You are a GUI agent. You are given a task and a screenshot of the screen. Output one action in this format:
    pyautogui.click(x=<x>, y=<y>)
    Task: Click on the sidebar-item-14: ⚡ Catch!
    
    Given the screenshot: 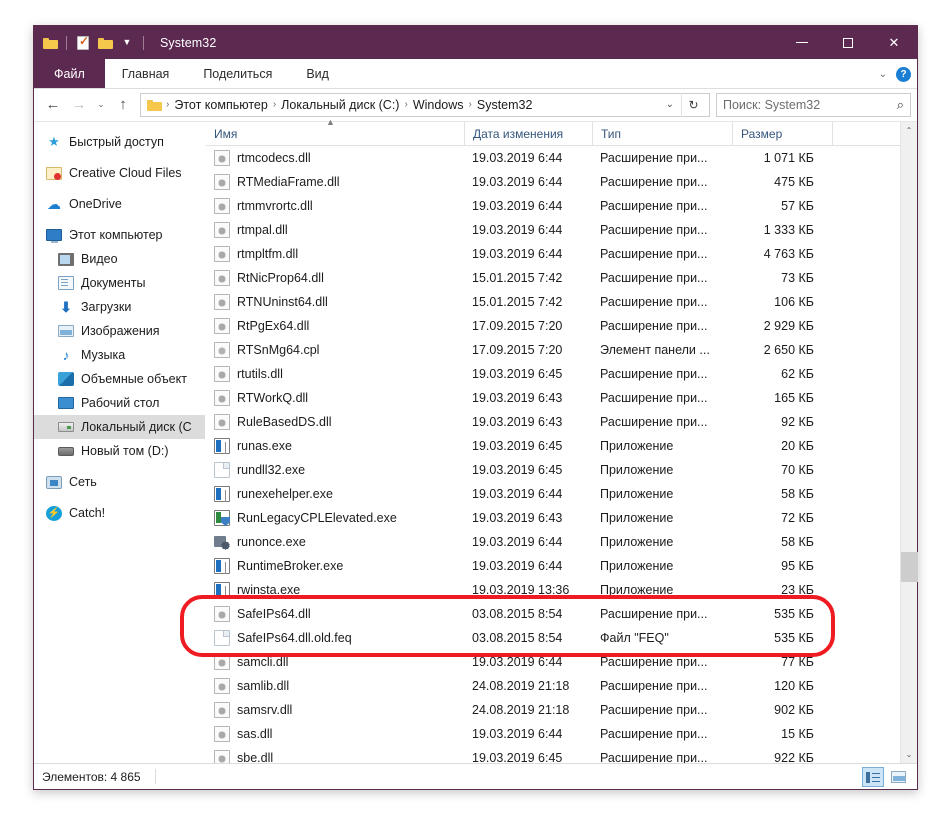 What is the action you would take?
    pyautogui.click(x=119, y=513)
    